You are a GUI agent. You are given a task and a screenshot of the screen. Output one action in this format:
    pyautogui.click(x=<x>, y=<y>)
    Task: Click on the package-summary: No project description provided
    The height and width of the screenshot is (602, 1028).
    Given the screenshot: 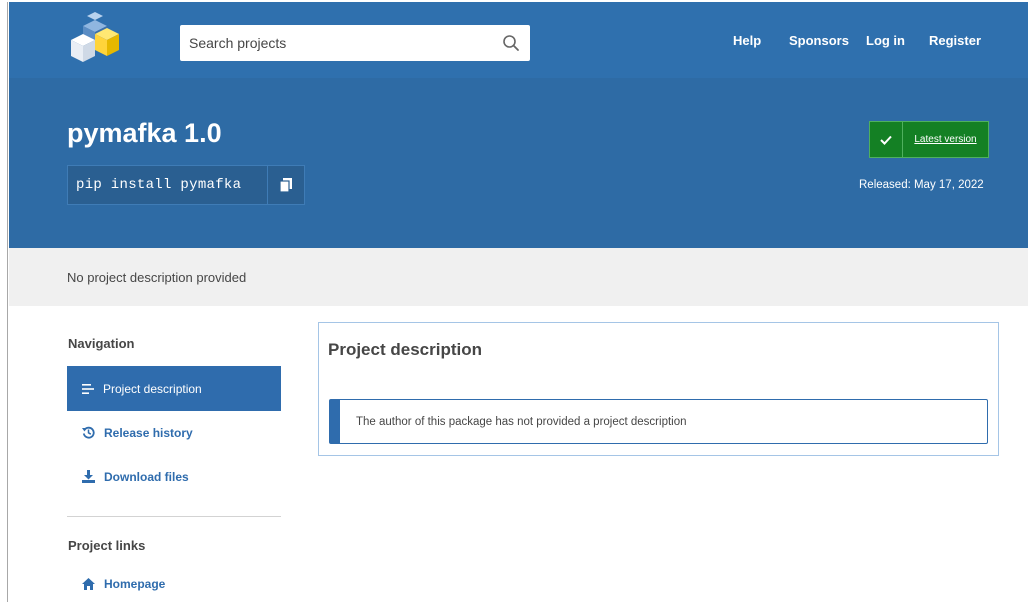 What is the action you would take?
    pyautogui.click(x=157, y=277)
    